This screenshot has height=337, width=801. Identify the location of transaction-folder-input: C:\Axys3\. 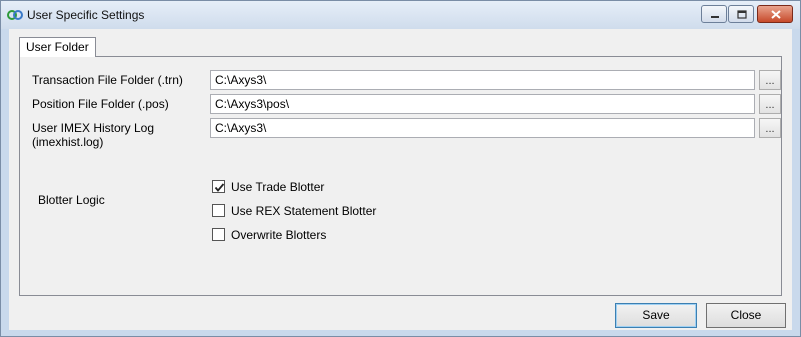
(482, 80).